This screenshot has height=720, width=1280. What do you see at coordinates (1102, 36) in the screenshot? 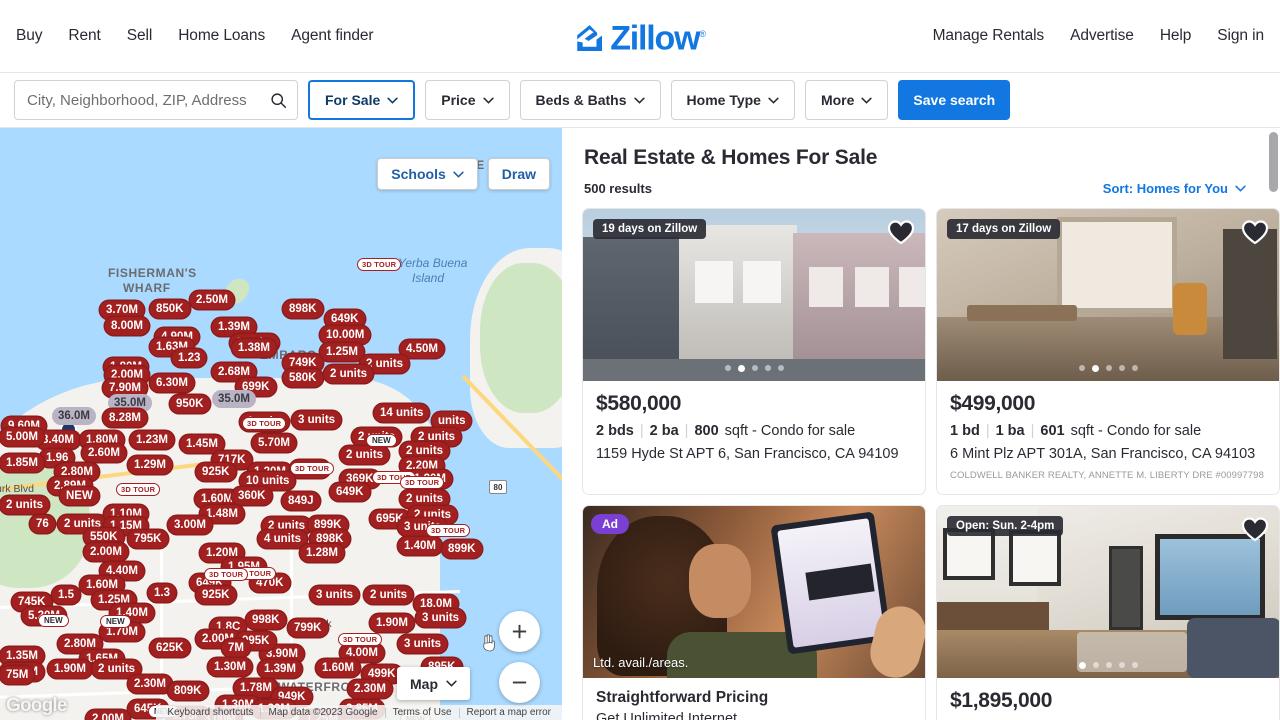
I see `nav-link-advertise: Advertise` at bounding box center [1102, 36].